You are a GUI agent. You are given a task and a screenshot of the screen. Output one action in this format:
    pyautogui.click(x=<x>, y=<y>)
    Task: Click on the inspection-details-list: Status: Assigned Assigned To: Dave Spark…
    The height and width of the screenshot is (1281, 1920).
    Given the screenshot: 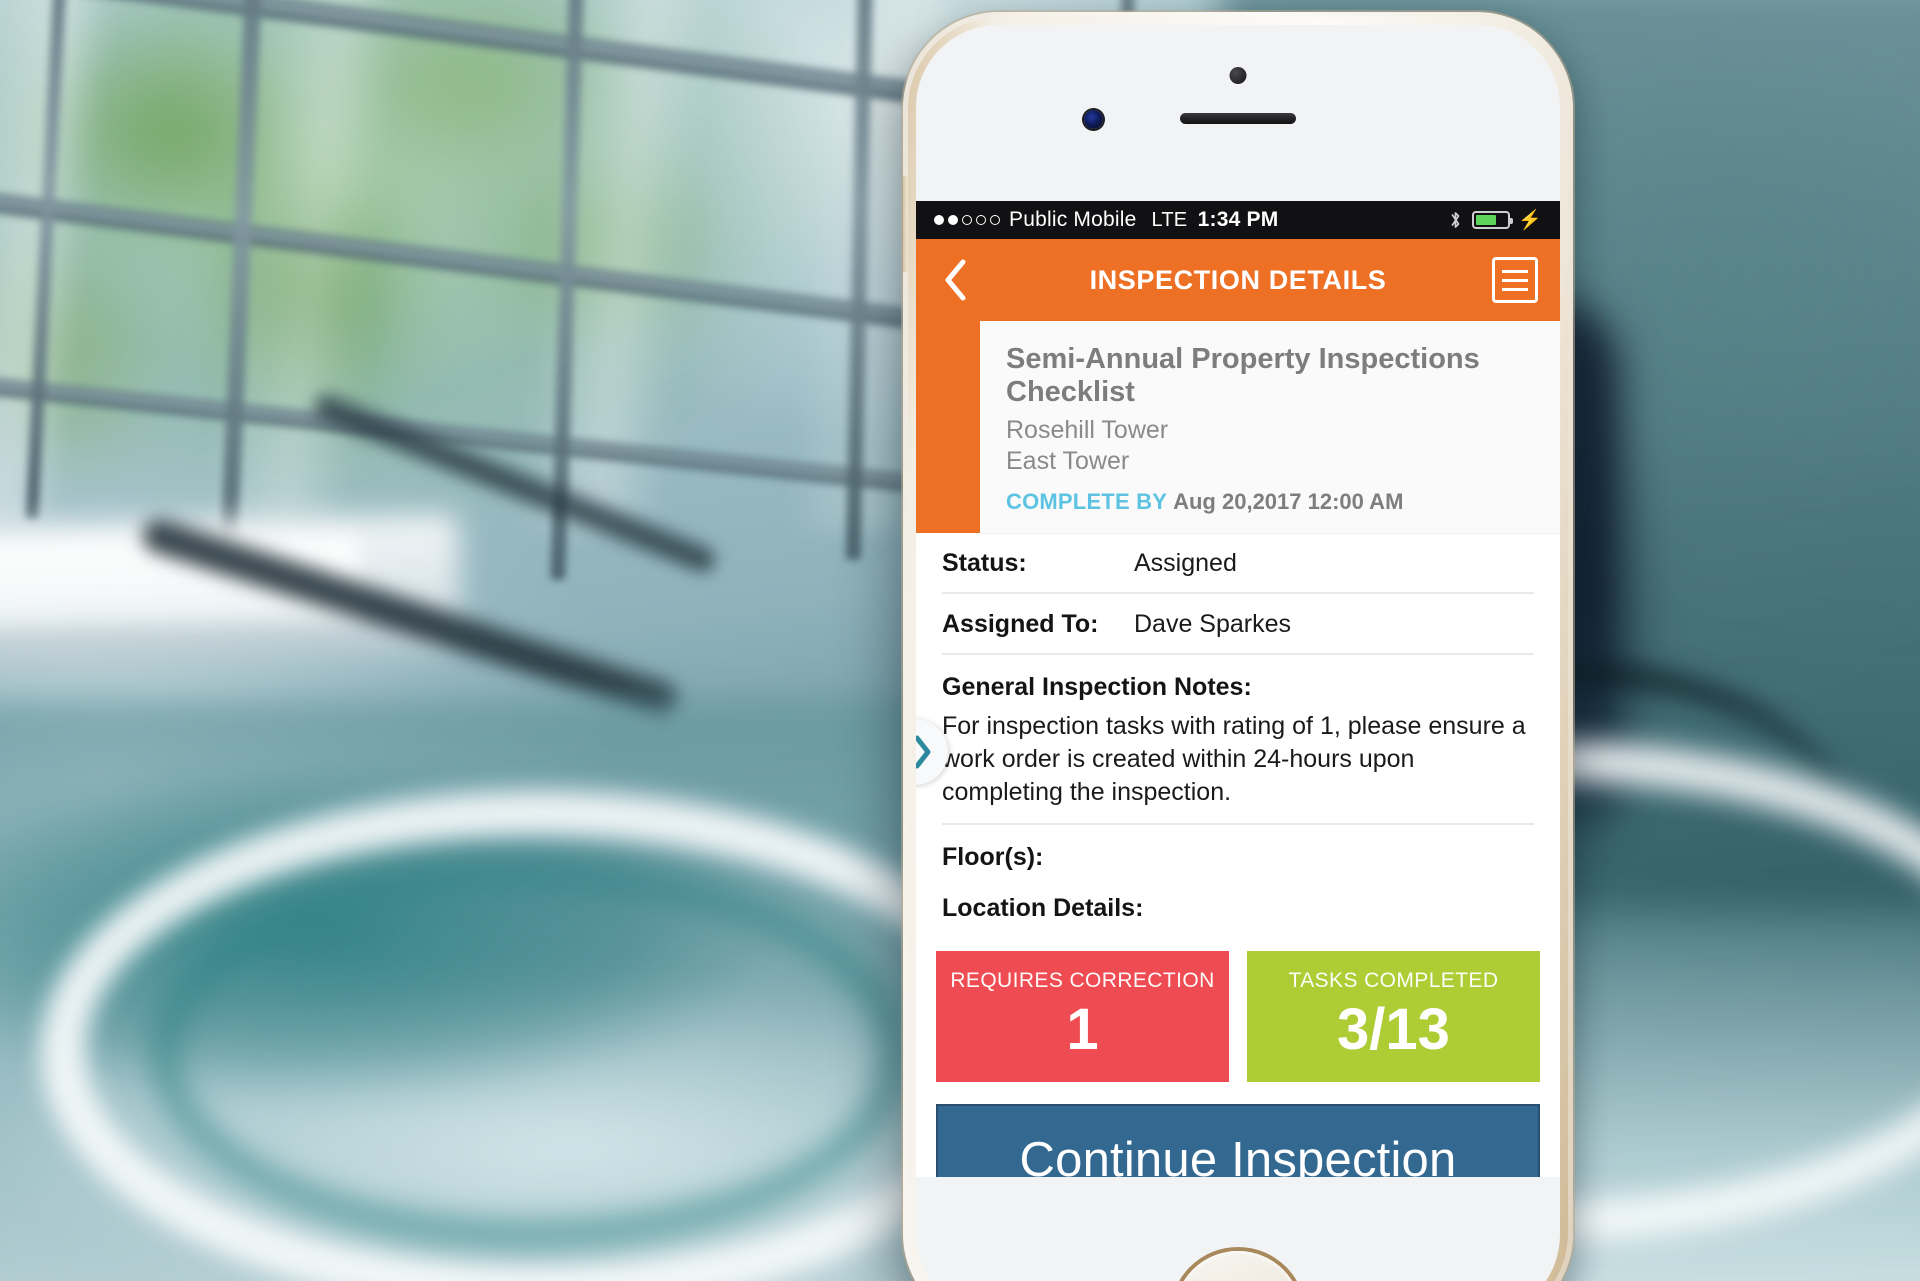 What is the action you would take?
    pyautogui.click(x=1238, y=735)
    